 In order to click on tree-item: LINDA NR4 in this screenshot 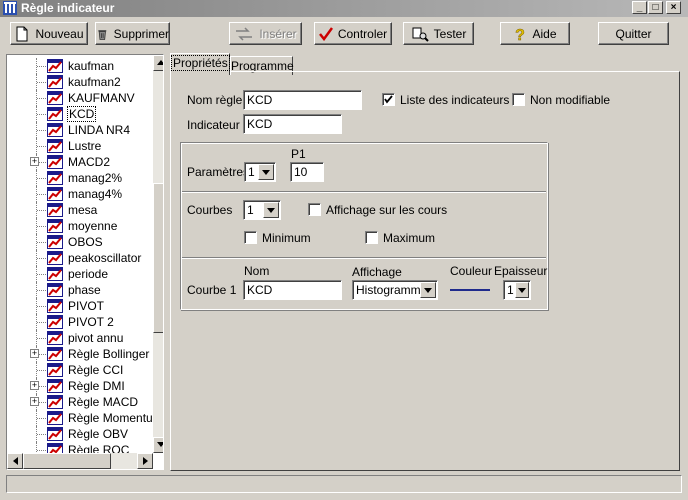, I will do `click(77, 130)`.